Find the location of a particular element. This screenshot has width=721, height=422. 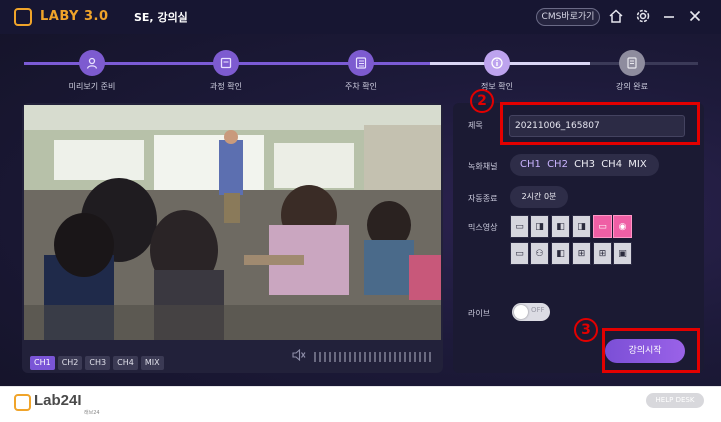

footer-bar: Lab24I 래브24 HELP DESK is located at coordinates (360, 404).